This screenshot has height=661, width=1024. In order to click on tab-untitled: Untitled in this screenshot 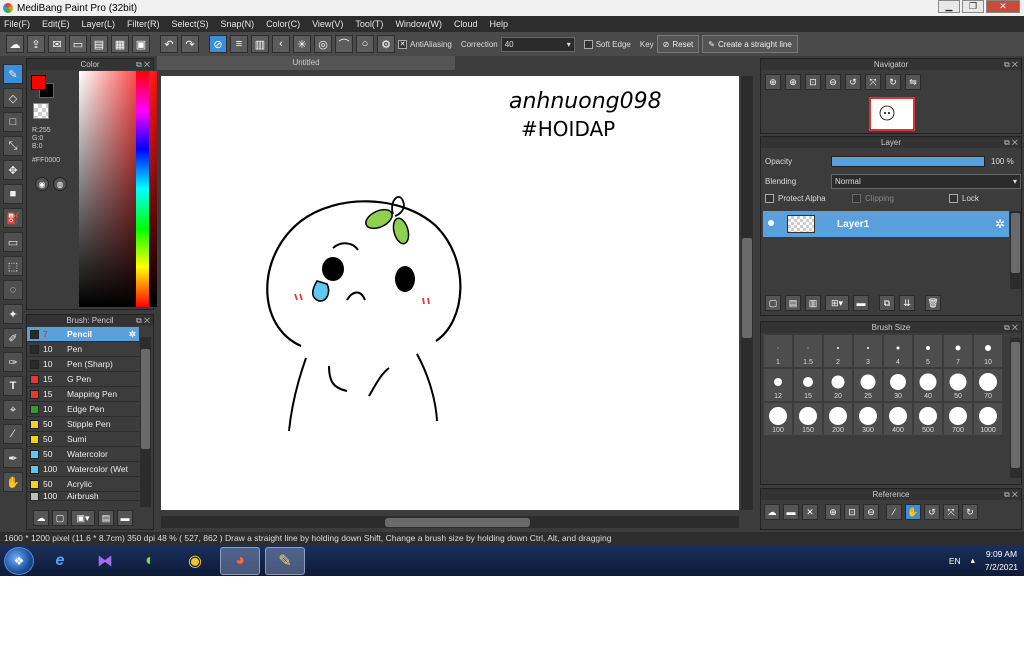, I will do `click(306, 63)`.